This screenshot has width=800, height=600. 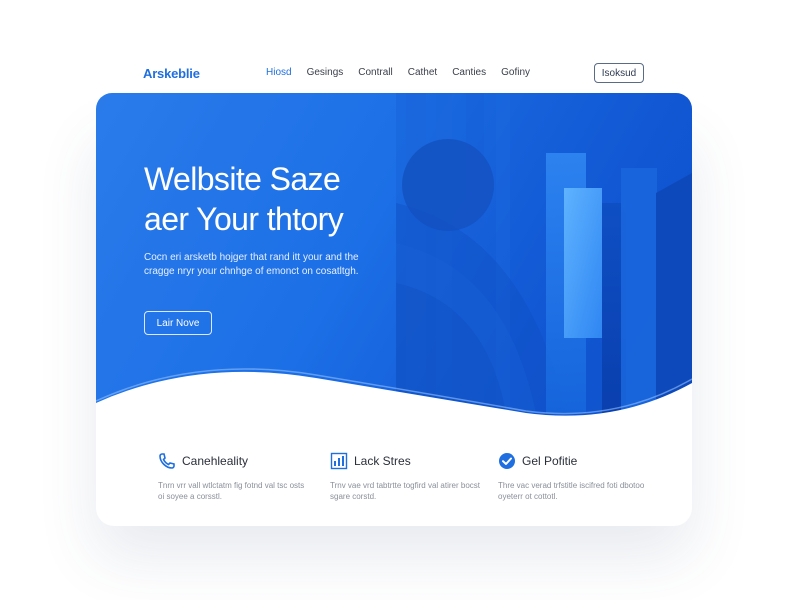 I want to click on feature-title: Canehleality, so click(x=215, y=461).